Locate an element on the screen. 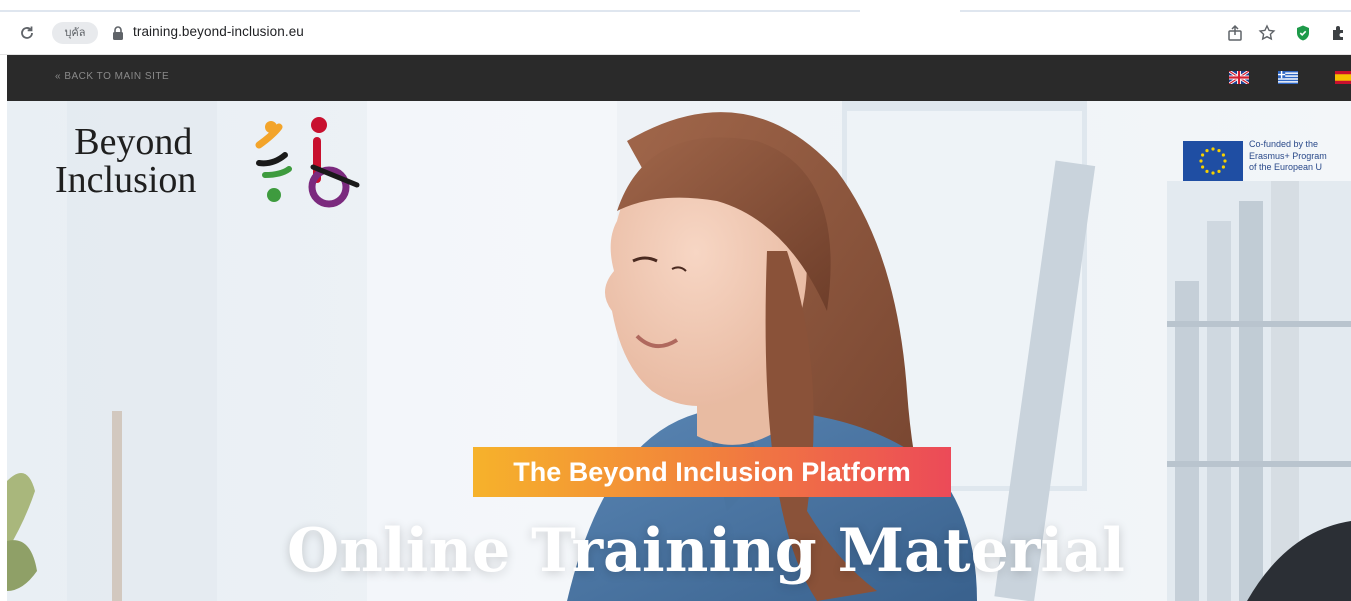 The height and width of the screenshot is (601, 1351). site-logo-text: Beyond Inclusion is located at coordinates (125, 161).